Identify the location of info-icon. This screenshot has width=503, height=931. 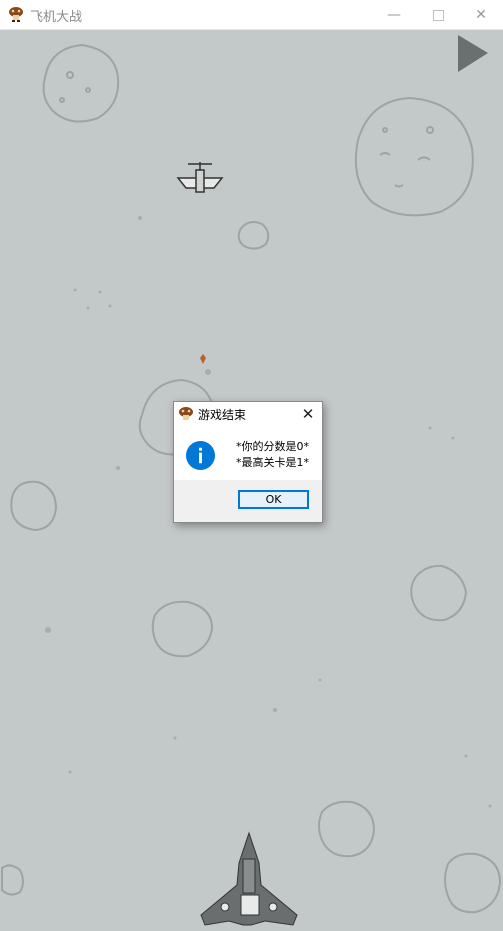
(200, 455).